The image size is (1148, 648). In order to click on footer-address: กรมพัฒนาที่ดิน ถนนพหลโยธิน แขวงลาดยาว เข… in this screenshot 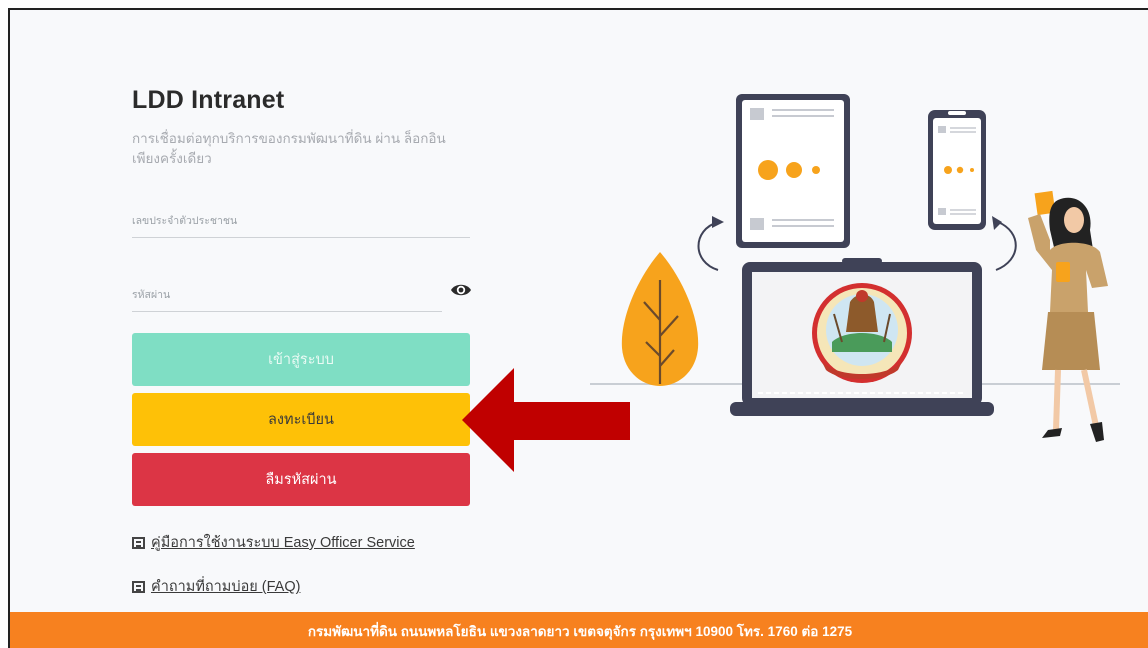, I will do `click(580, 631)`.